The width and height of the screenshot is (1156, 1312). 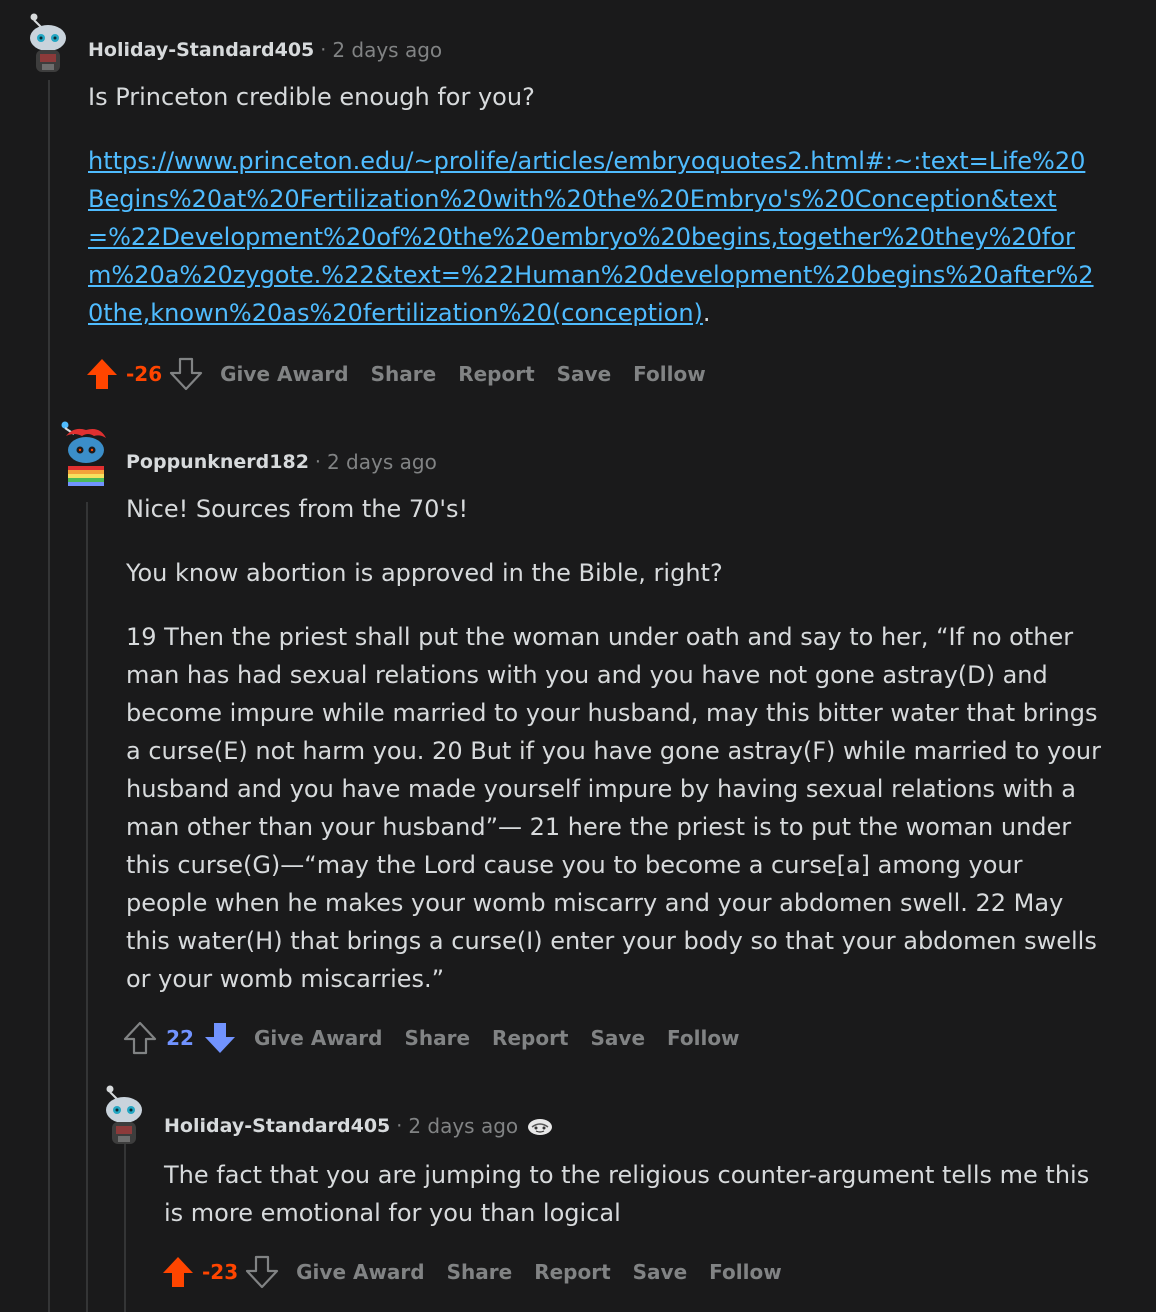 I want to click on comment-meta: Poppunknerd182 · 2 days ago, so click(x=281, y=462).